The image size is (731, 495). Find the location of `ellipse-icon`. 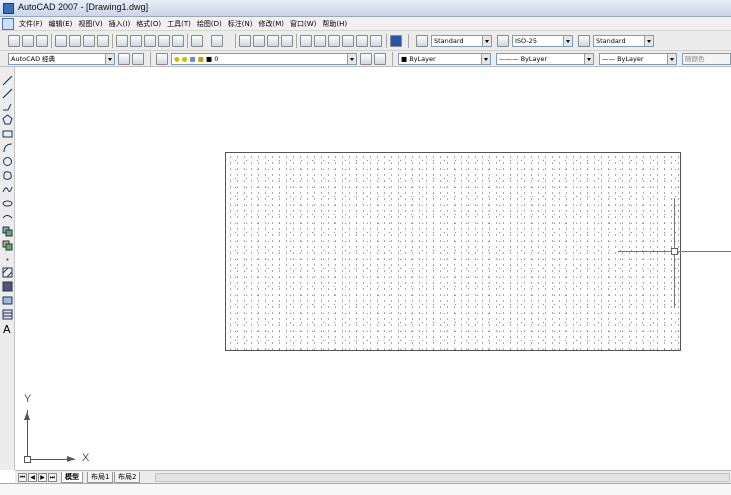

ellipse-icon is located at coordinates (7, 203).